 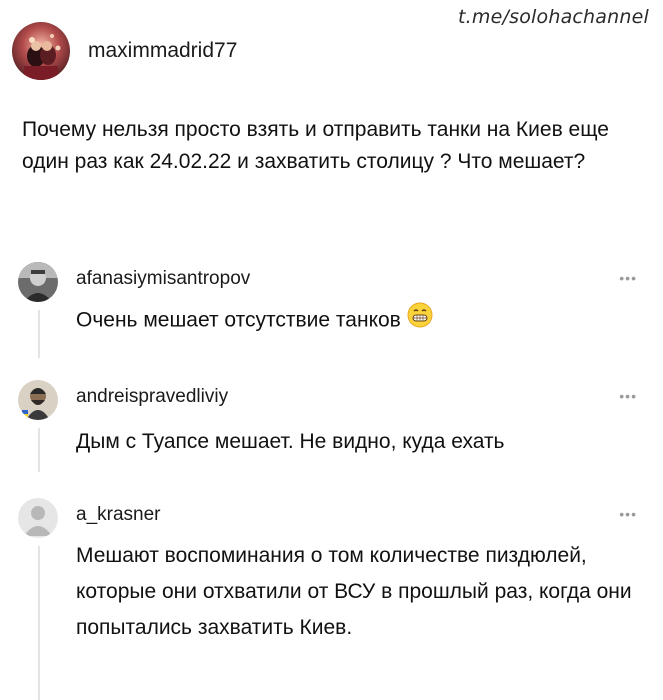 What do you see at coordinates (163, 279) in the screenshot?
I see `comment-username: afanasiymisantropov` at bounding box center [163, 279].